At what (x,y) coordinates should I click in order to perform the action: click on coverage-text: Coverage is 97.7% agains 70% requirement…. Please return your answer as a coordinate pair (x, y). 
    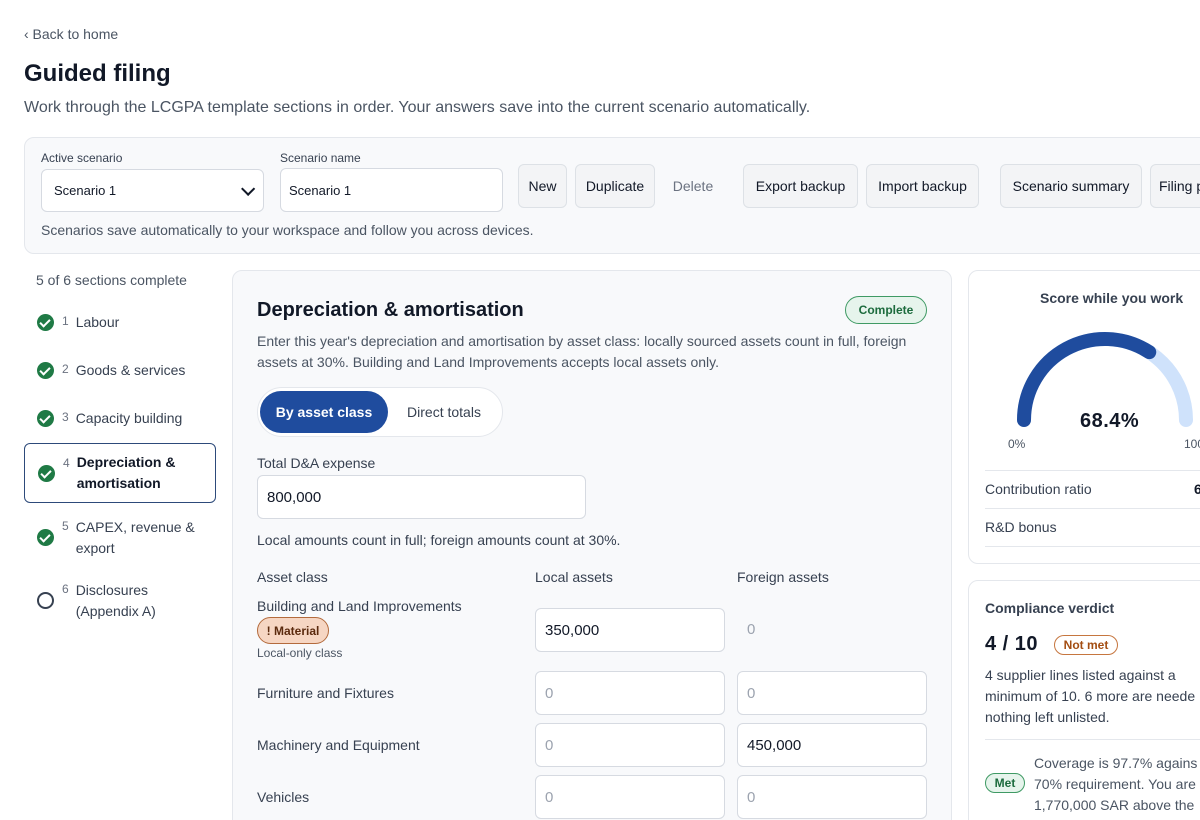
    Looking at the image, I should click on (1117, 784).